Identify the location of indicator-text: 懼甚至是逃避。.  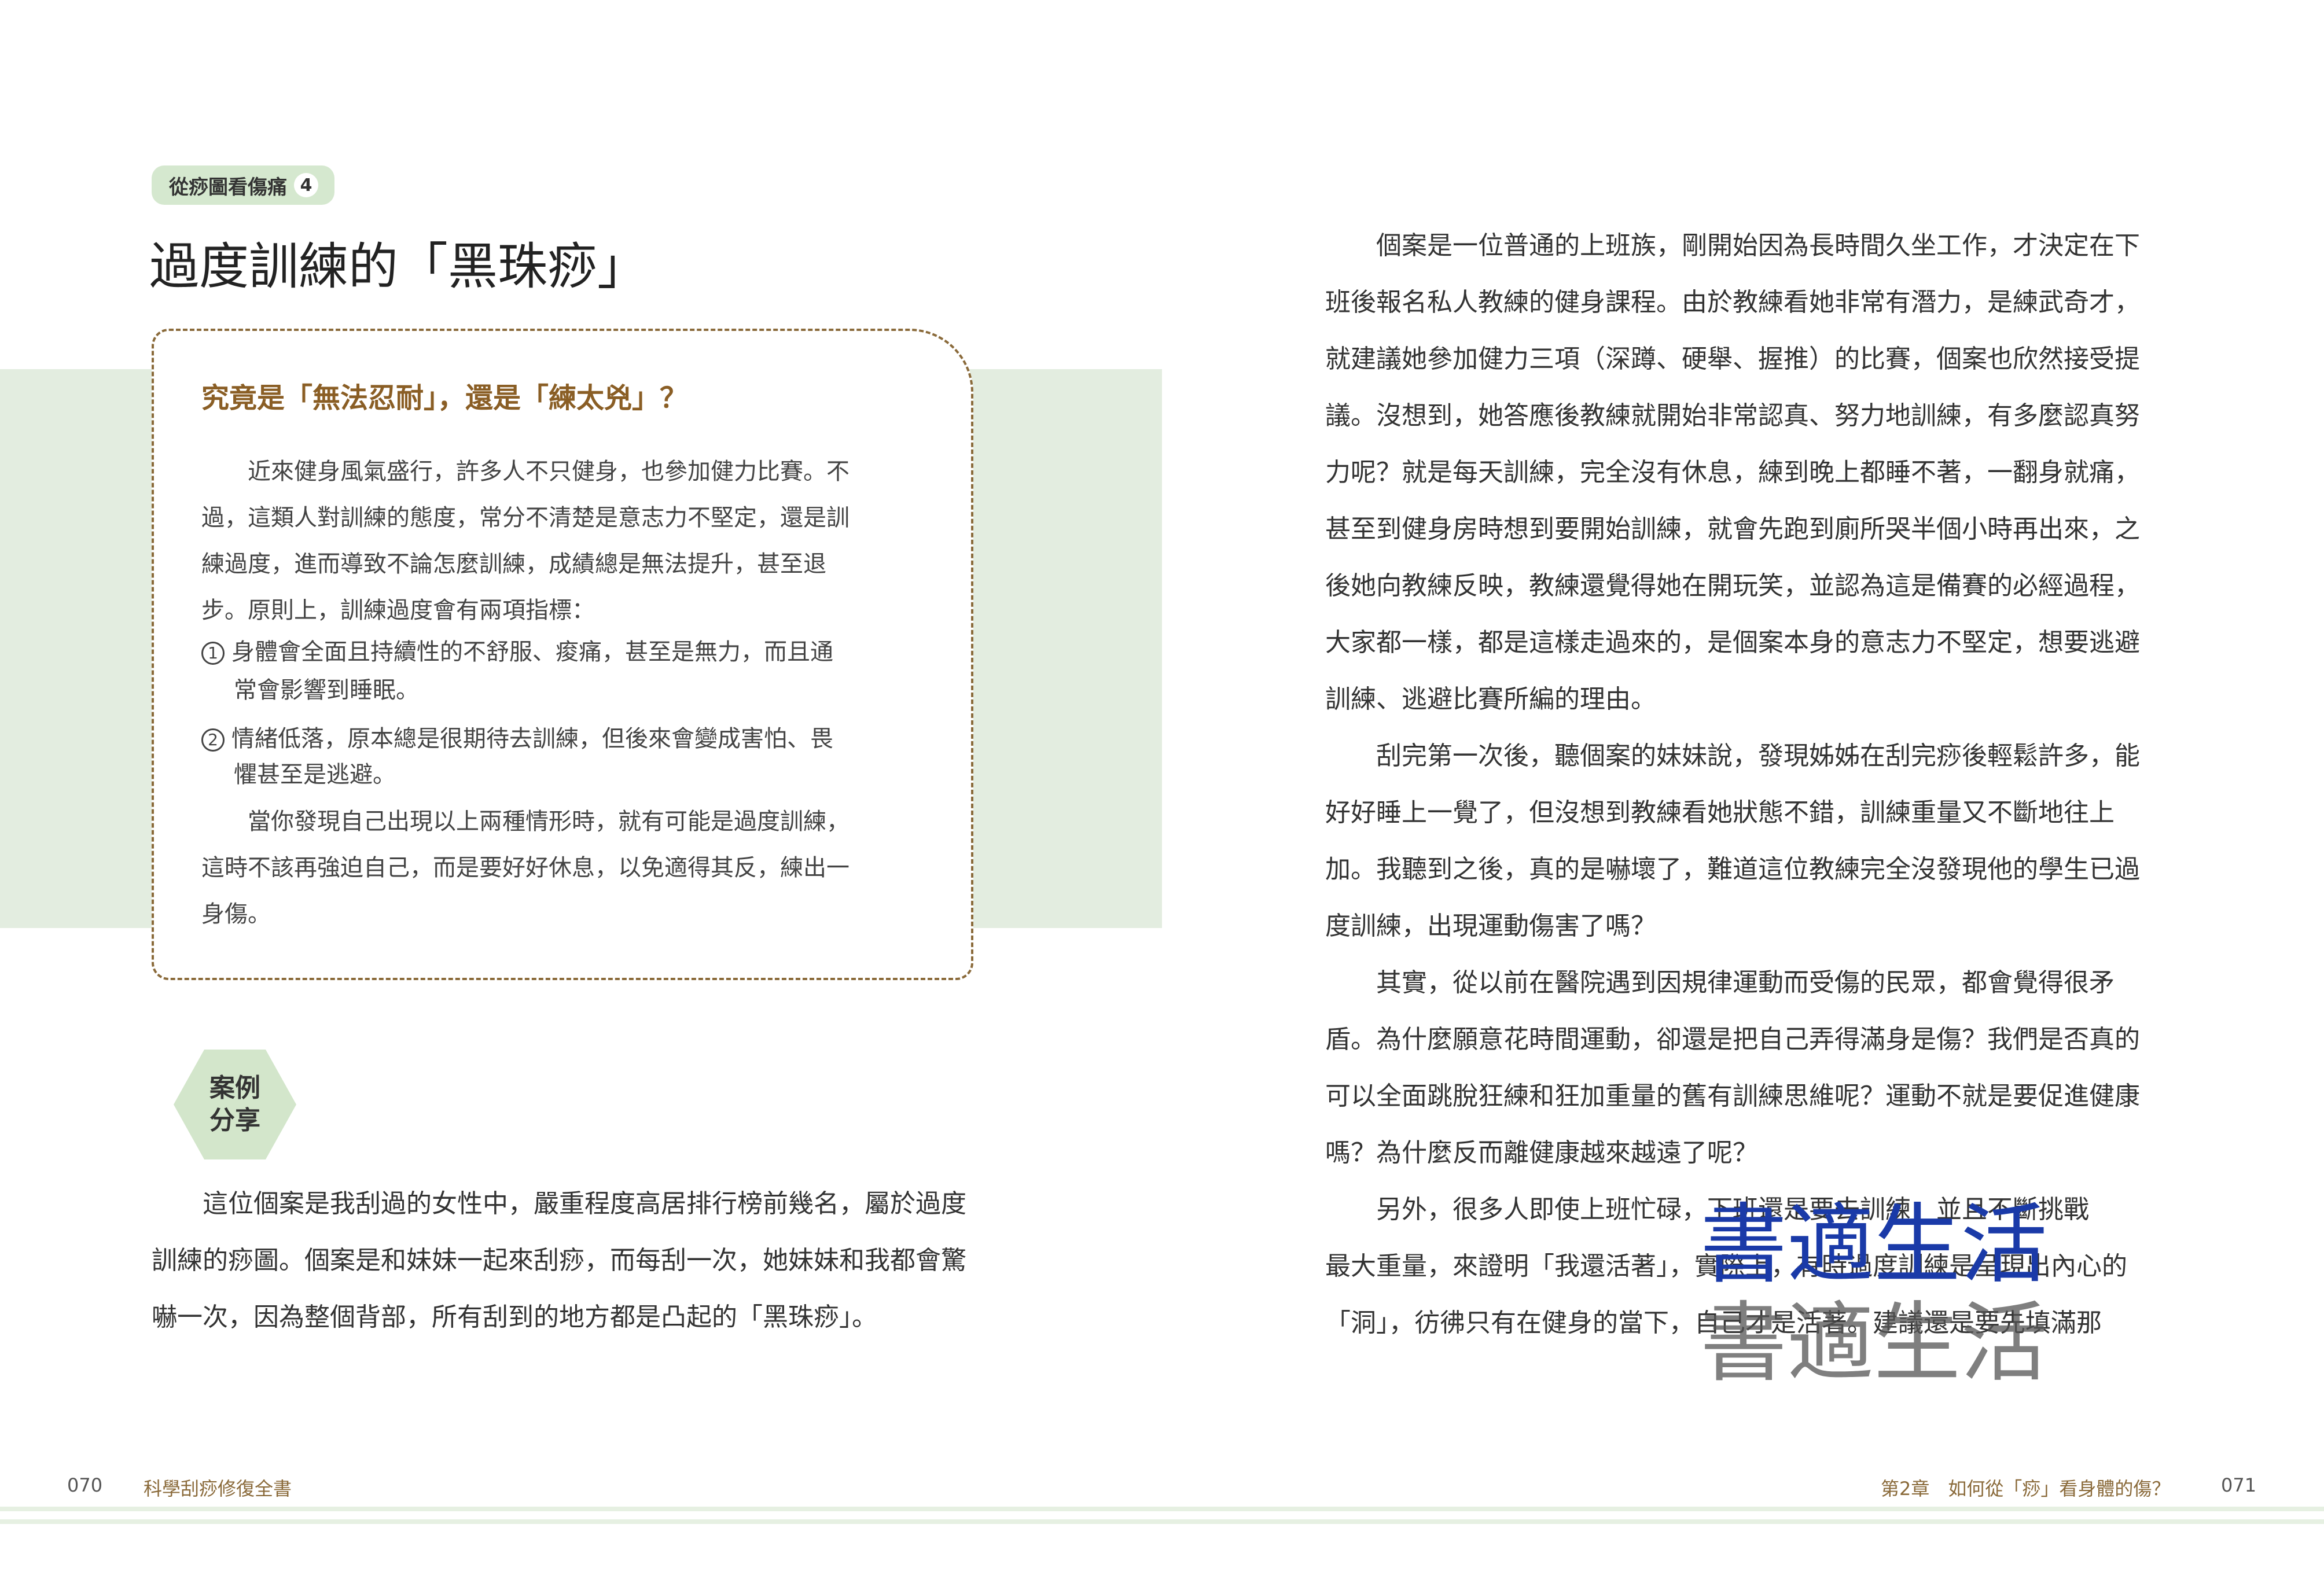
(315, 774).